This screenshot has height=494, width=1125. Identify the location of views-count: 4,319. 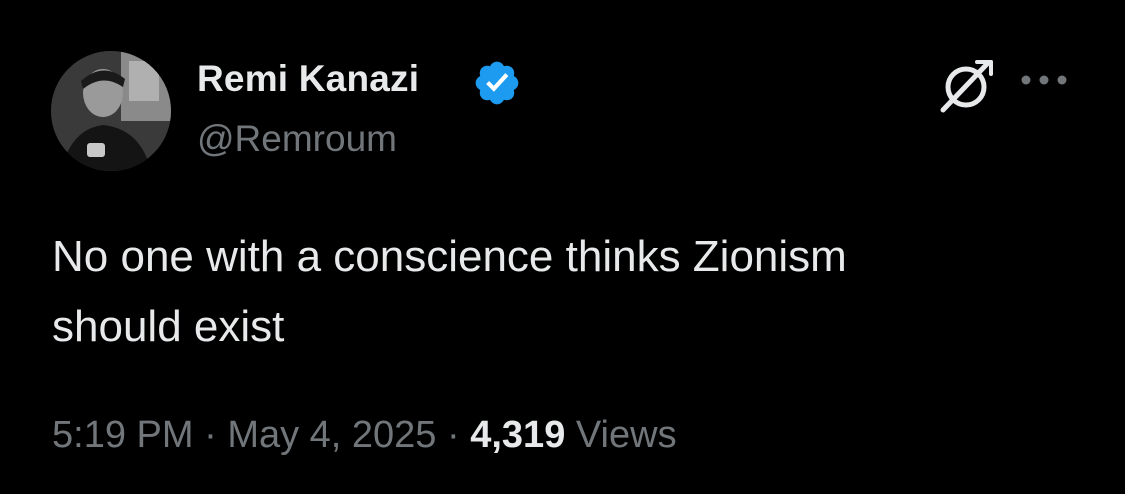
(517, 435).